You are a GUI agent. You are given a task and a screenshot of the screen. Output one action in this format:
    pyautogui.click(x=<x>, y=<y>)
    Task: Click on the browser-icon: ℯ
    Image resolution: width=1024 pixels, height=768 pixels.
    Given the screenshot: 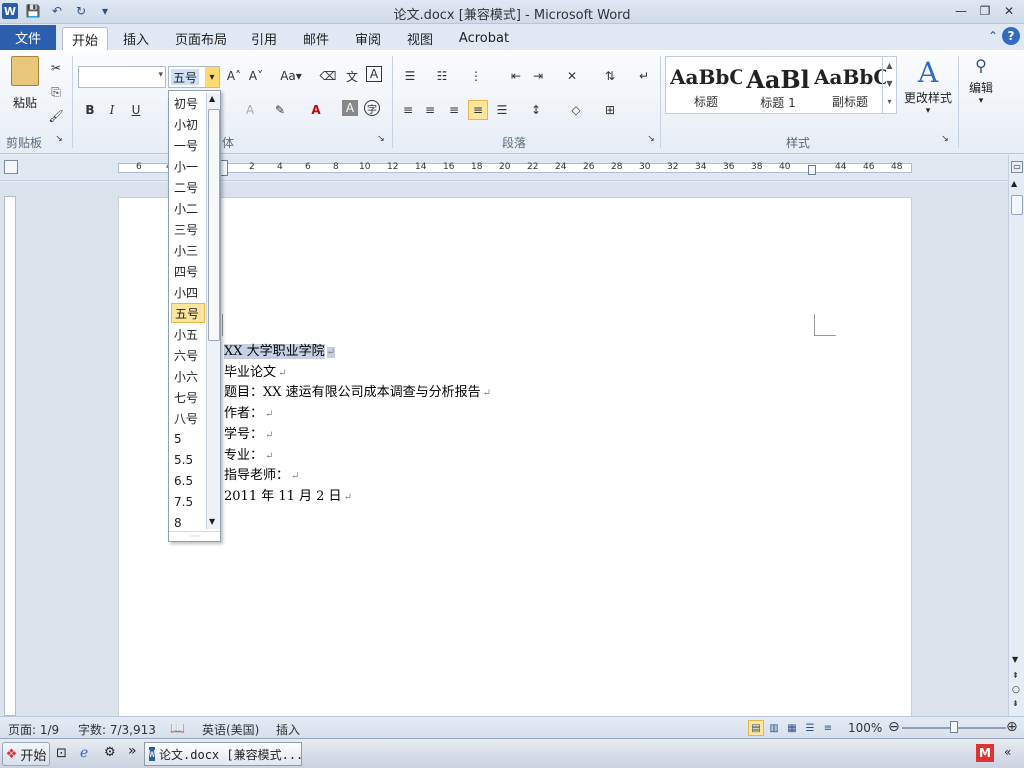 What is the action you would take?
    pyautogui.click(x=84, y=753)
    